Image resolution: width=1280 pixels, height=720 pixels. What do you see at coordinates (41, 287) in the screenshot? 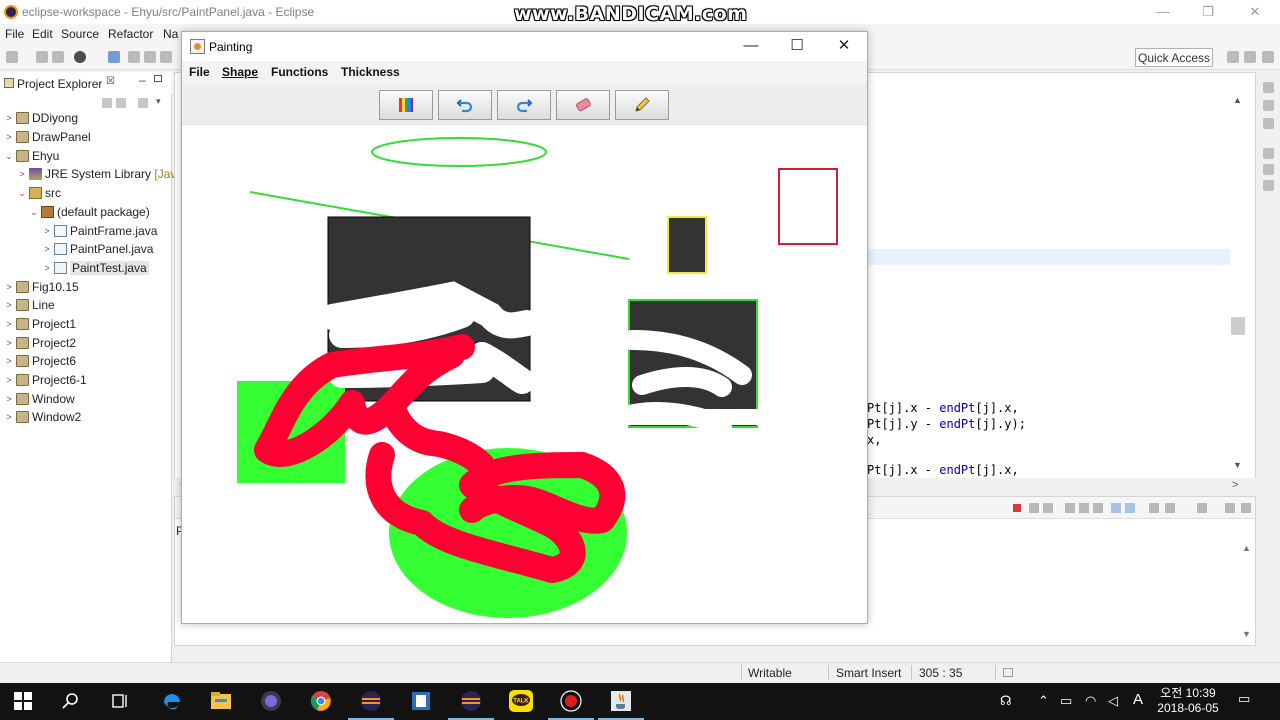
I see `tree-item-fig10-15: > Fig10.15` at bounding box center [41, 287].